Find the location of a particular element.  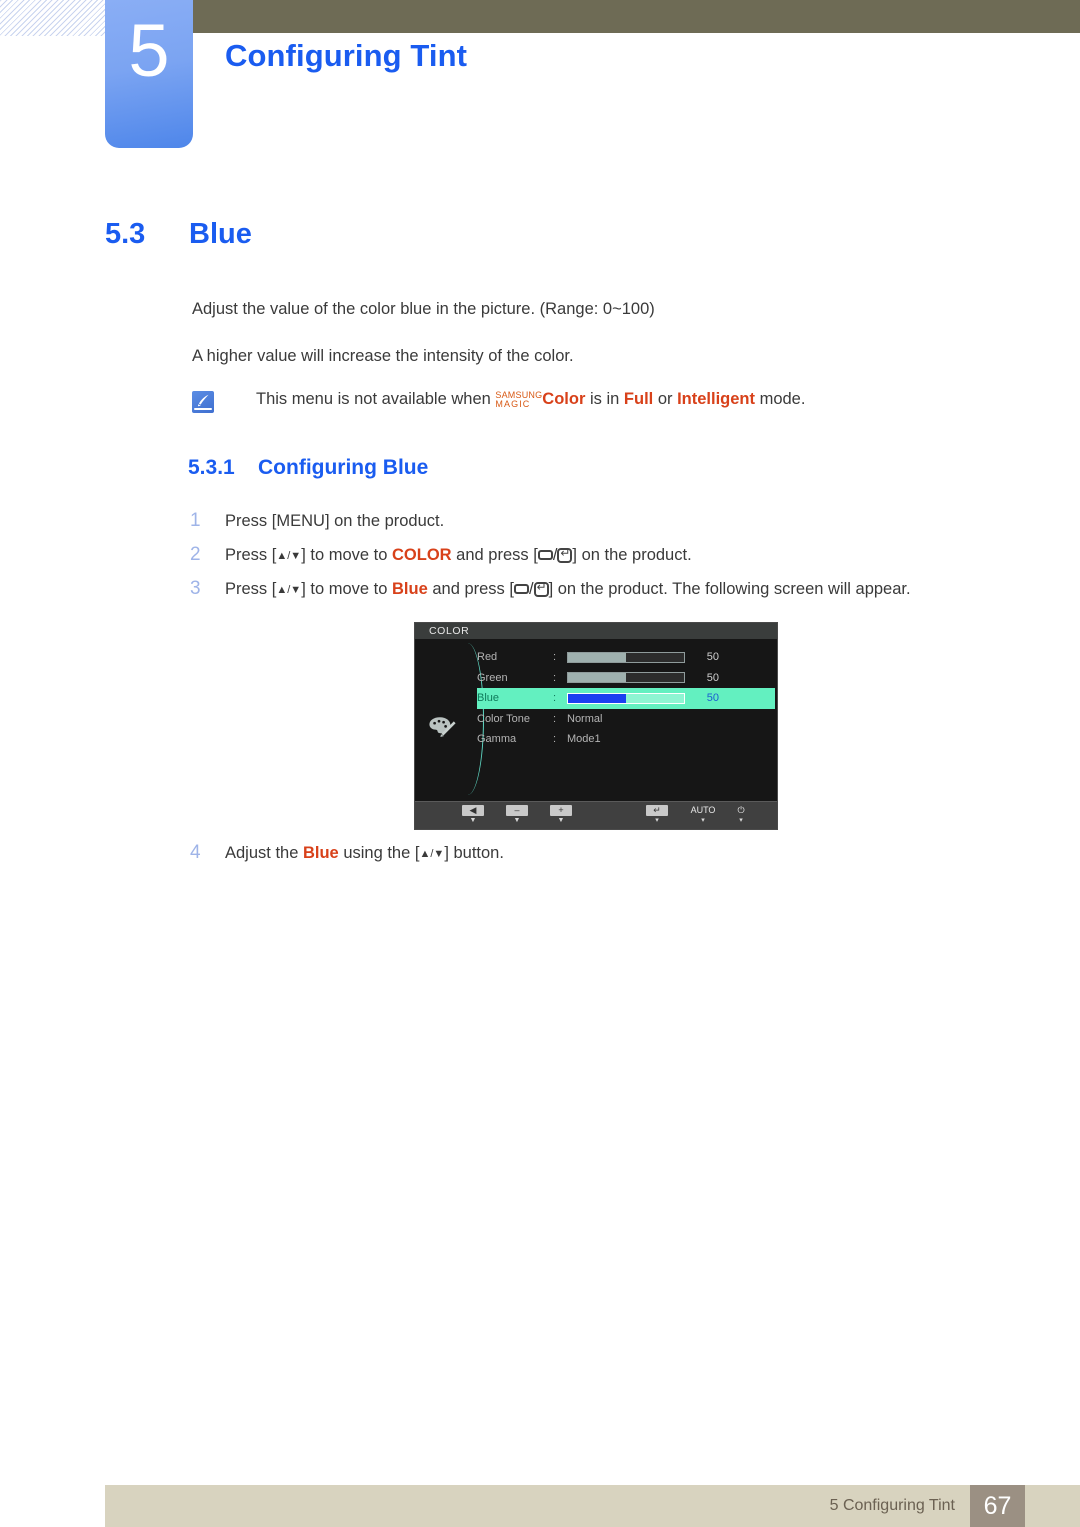

palette-icon is located at coordinates (442, 727).